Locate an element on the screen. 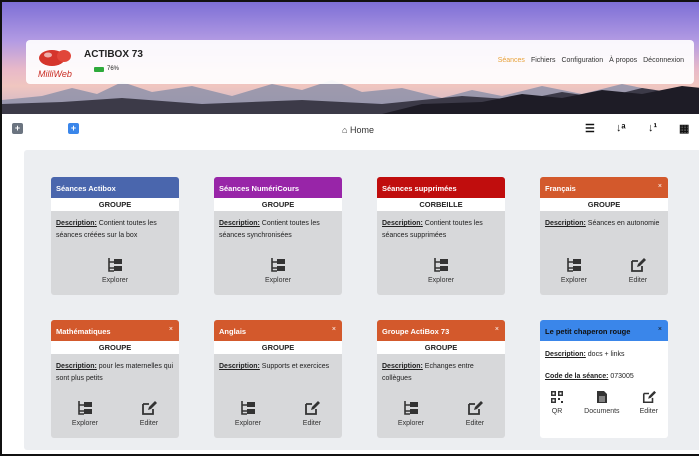 The image size is (699, 456). milliweb-logo: MilliWeb is located at coordinates (55, 64).